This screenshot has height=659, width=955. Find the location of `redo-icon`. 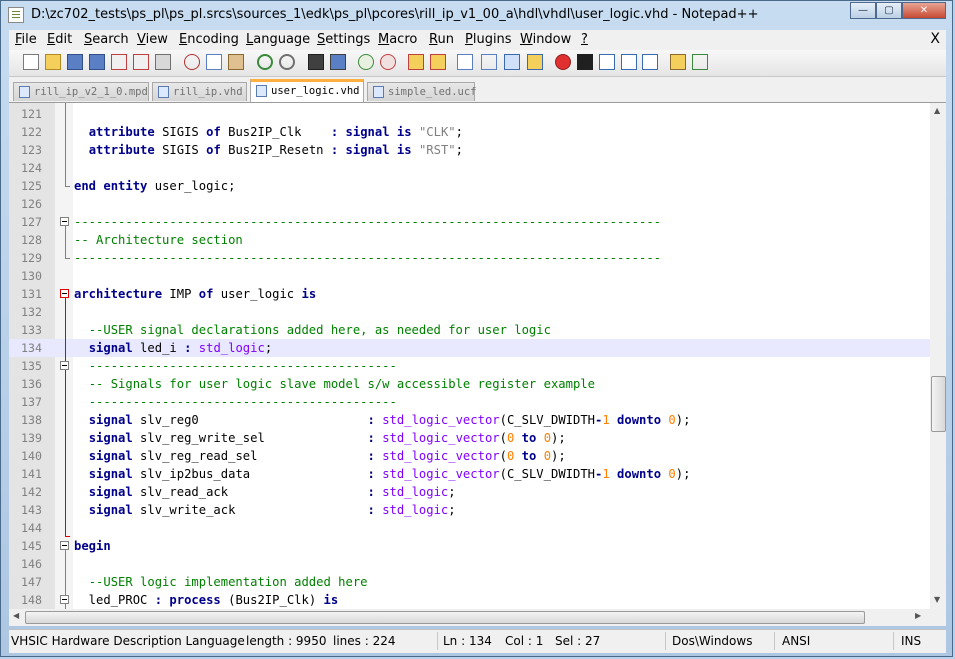

redo-icon is located at coordinates (287, 62).